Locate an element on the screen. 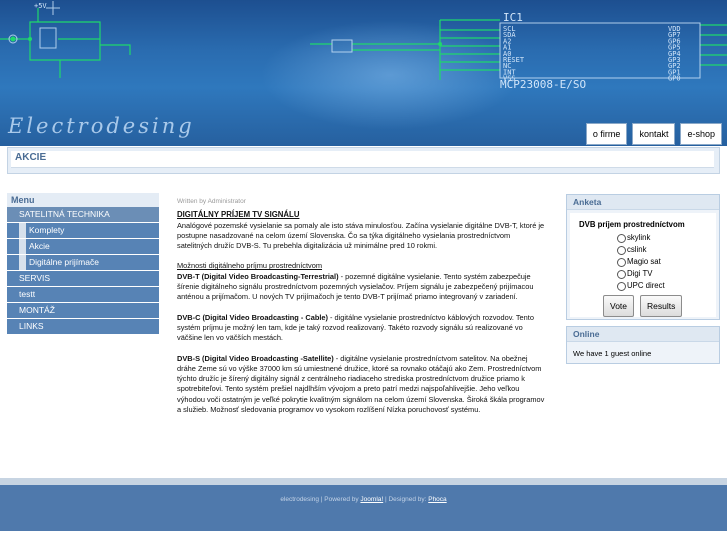  menu-item-komplety: Komplety is located at coordinates (83, 231).